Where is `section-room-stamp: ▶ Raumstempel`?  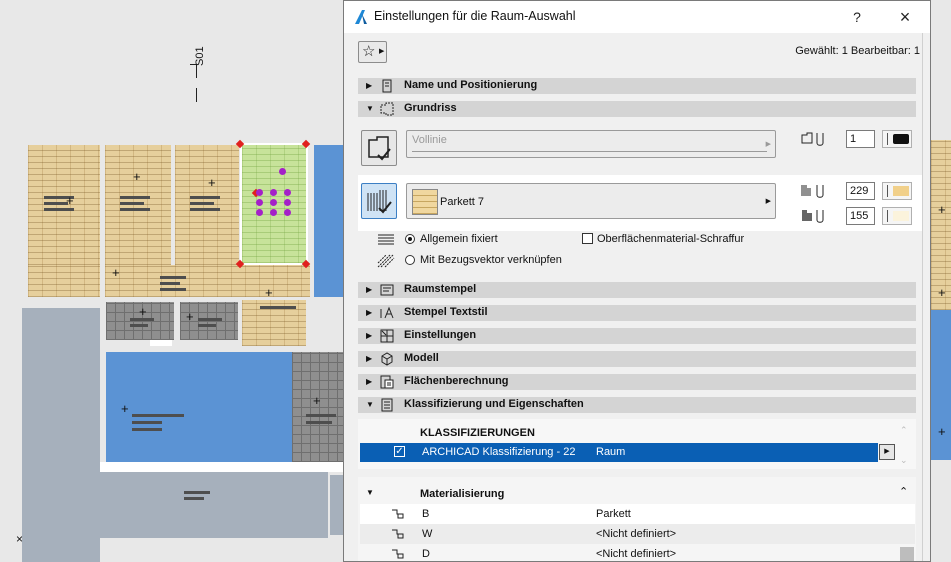
section-room-stamp: ▶ Raumstempel is located at coordinates (637, 290).